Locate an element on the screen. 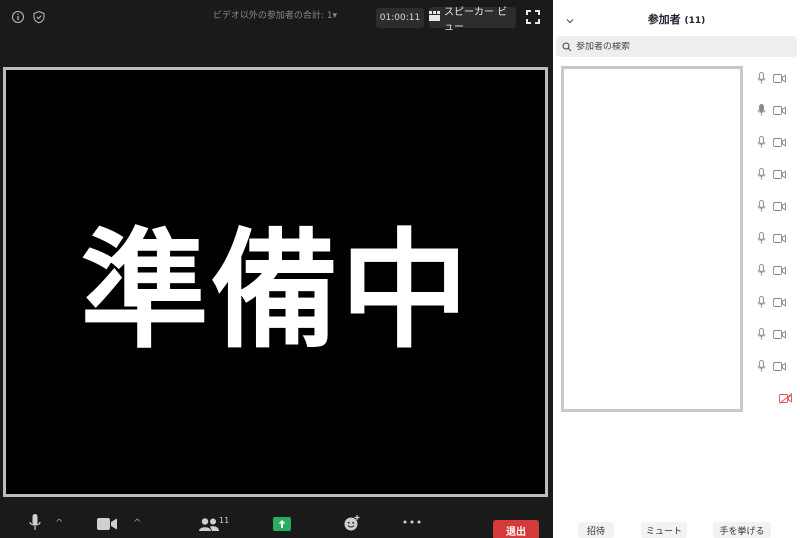 Image resolution: width=800 pixels, height=538 pixels. reactions-button is located at coordinates (352, 526).